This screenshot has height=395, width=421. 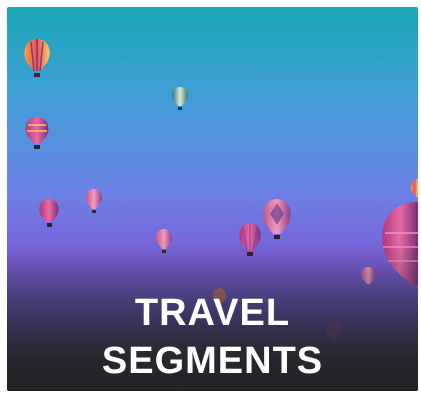 What do you see at coordinates (212, 361) in the screenshot?
I see `tile-title-line-2: SEGMENTS` at bounding box center [212, 361].